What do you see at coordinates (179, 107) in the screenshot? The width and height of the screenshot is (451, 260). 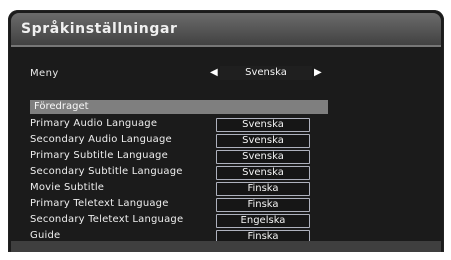 I see `section-header-preferred: Föredraget` at bounding box center [179, 107].